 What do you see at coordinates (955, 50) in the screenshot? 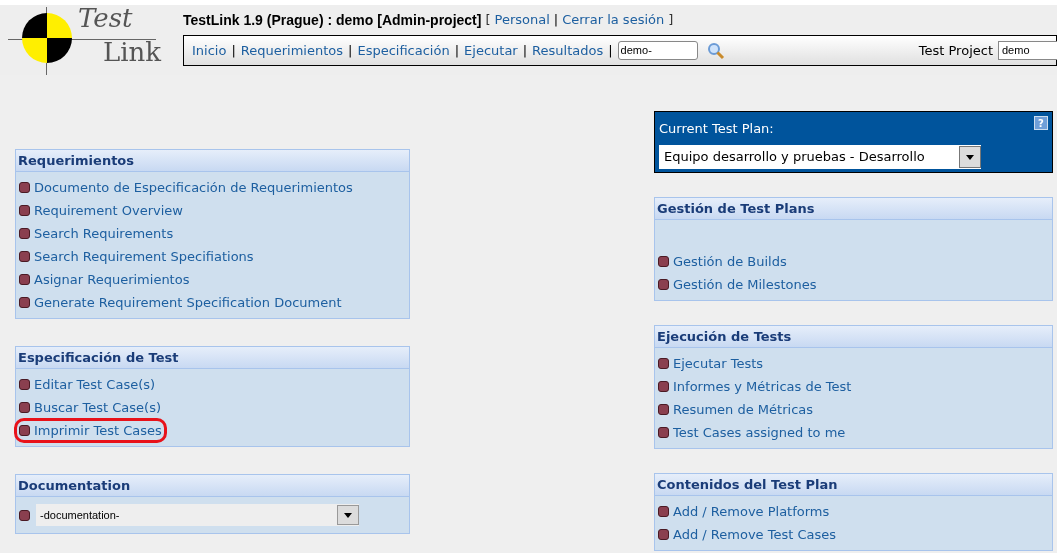
I see `project-label: Test Project` at bounding box center [955, 50].